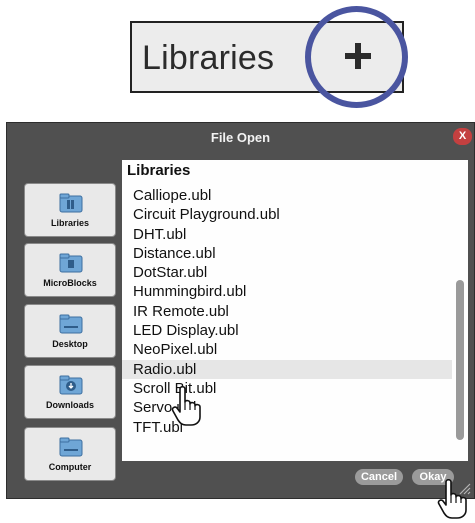 The image size is (475, 523). What do you see at coordinates (460, 360) in the screenshot?
I see `scrollbar` at bounding box center [460, 360].